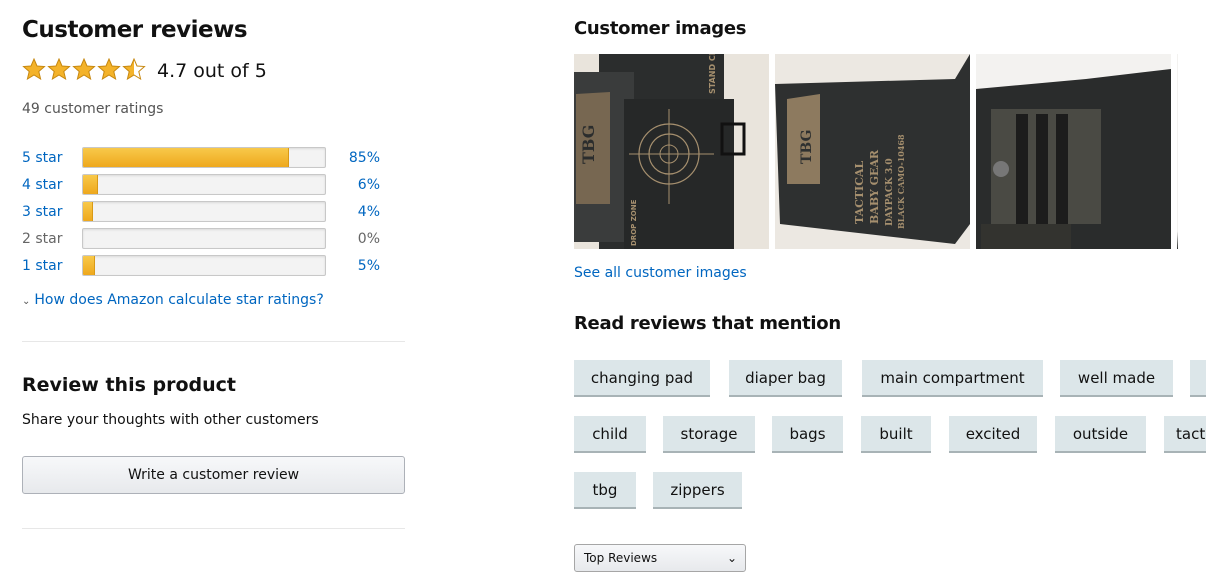 This screenshot has width=1230, height=579. What do you see at coordinates (660, 28) in the screenshot?
I see `customer-images-heading: Customer images` at bounding box center [660, 28].